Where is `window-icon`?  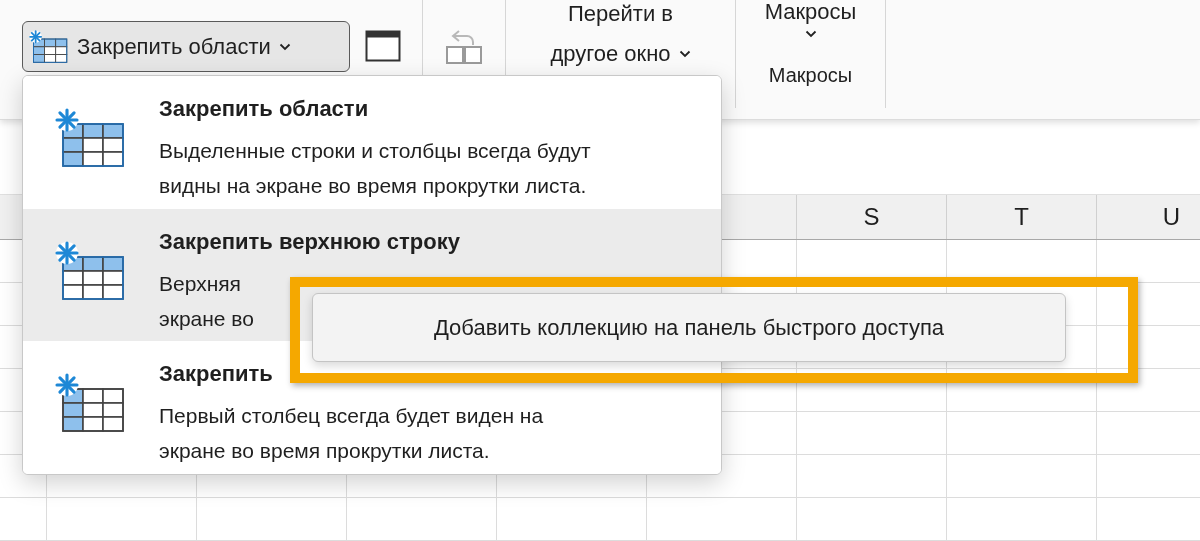 window-icon is located at coordinates (383, 46).